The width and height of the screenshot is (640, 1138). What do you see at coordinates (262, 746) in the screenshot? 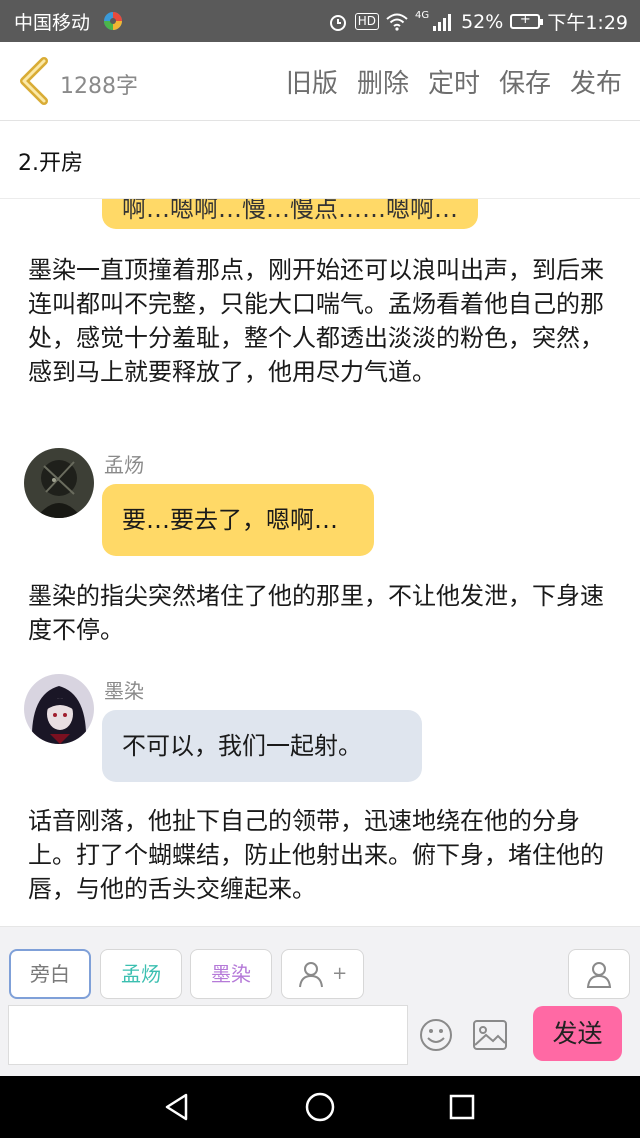
I see `message-bubble: 不可以，我们一起射。` at bounding box center [262, 746].